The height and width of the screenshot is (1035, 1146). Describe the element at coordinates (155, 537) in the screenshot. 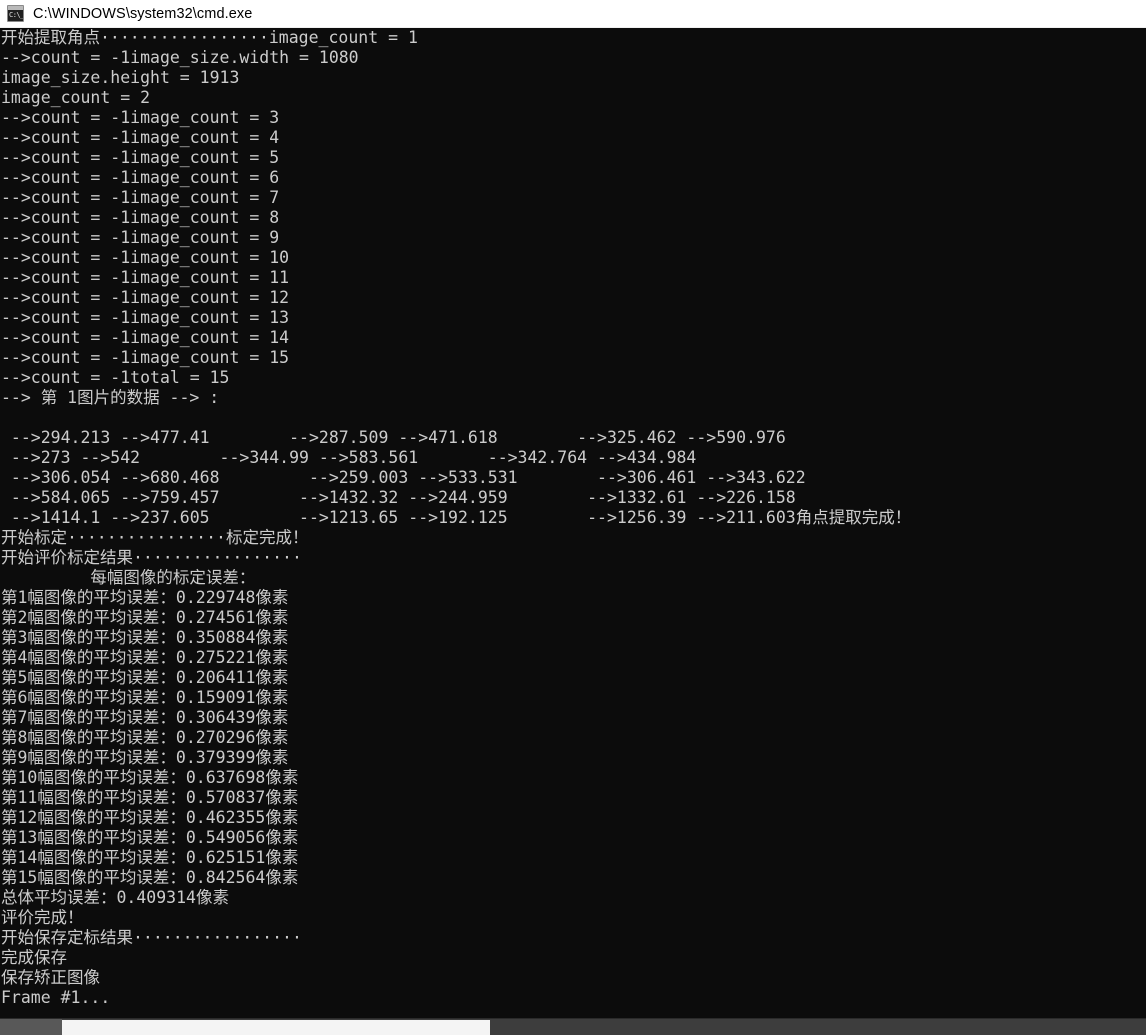

I see `console-line: 开始标定················标定完成！` at that location.